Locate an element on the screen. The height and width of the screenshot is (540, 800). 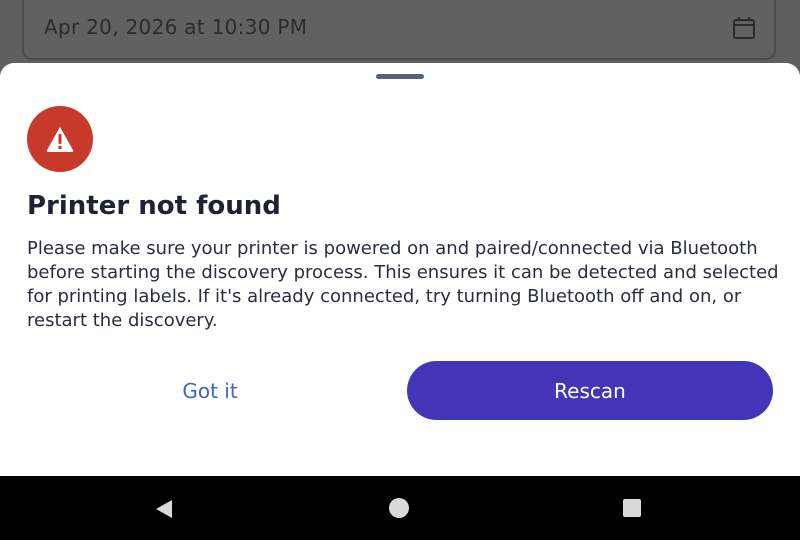
sheet-drag-handle is located at coordinates (400, 76).